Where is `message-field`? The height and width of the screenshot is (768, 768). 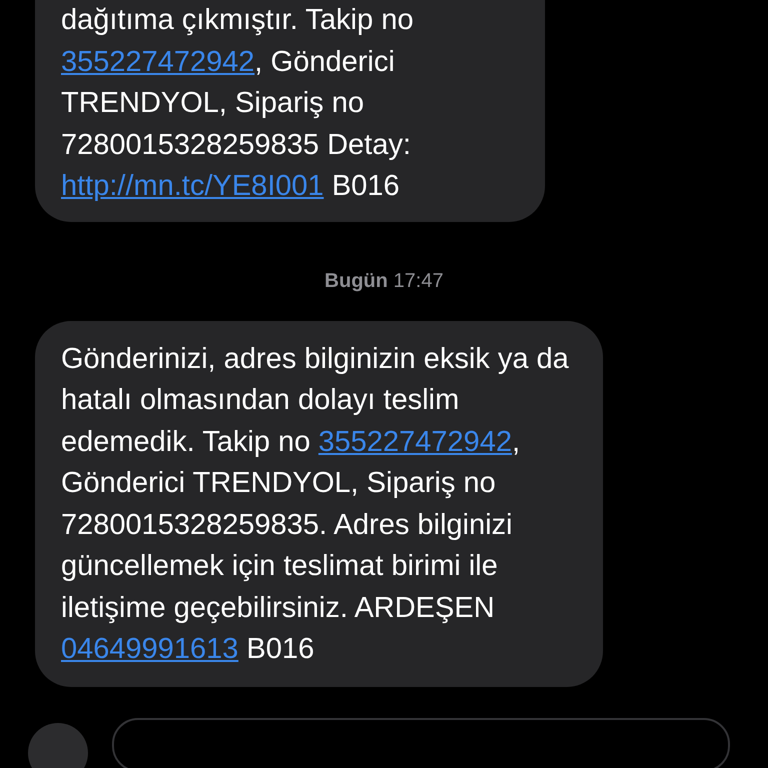
message-field is located at coordinates (421, 743).